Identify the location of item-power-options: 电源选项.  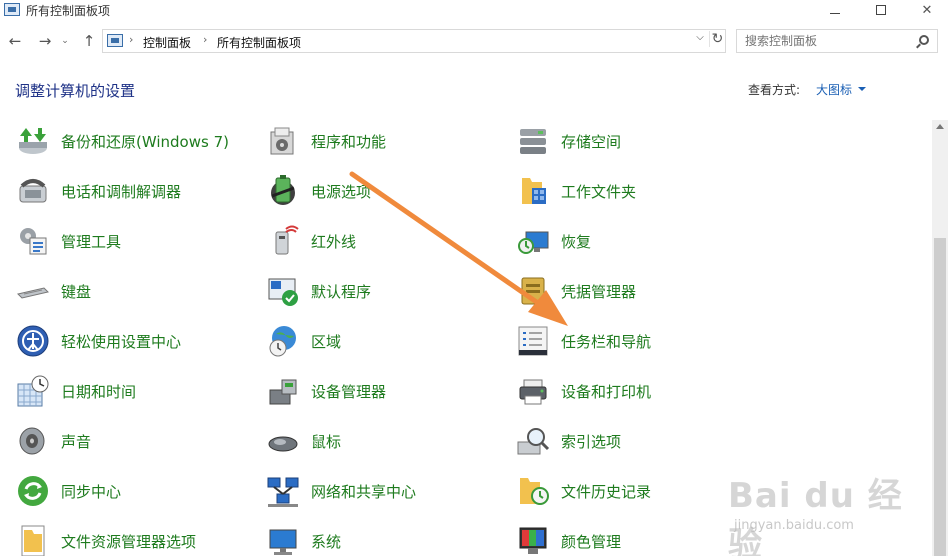
(318, 191).